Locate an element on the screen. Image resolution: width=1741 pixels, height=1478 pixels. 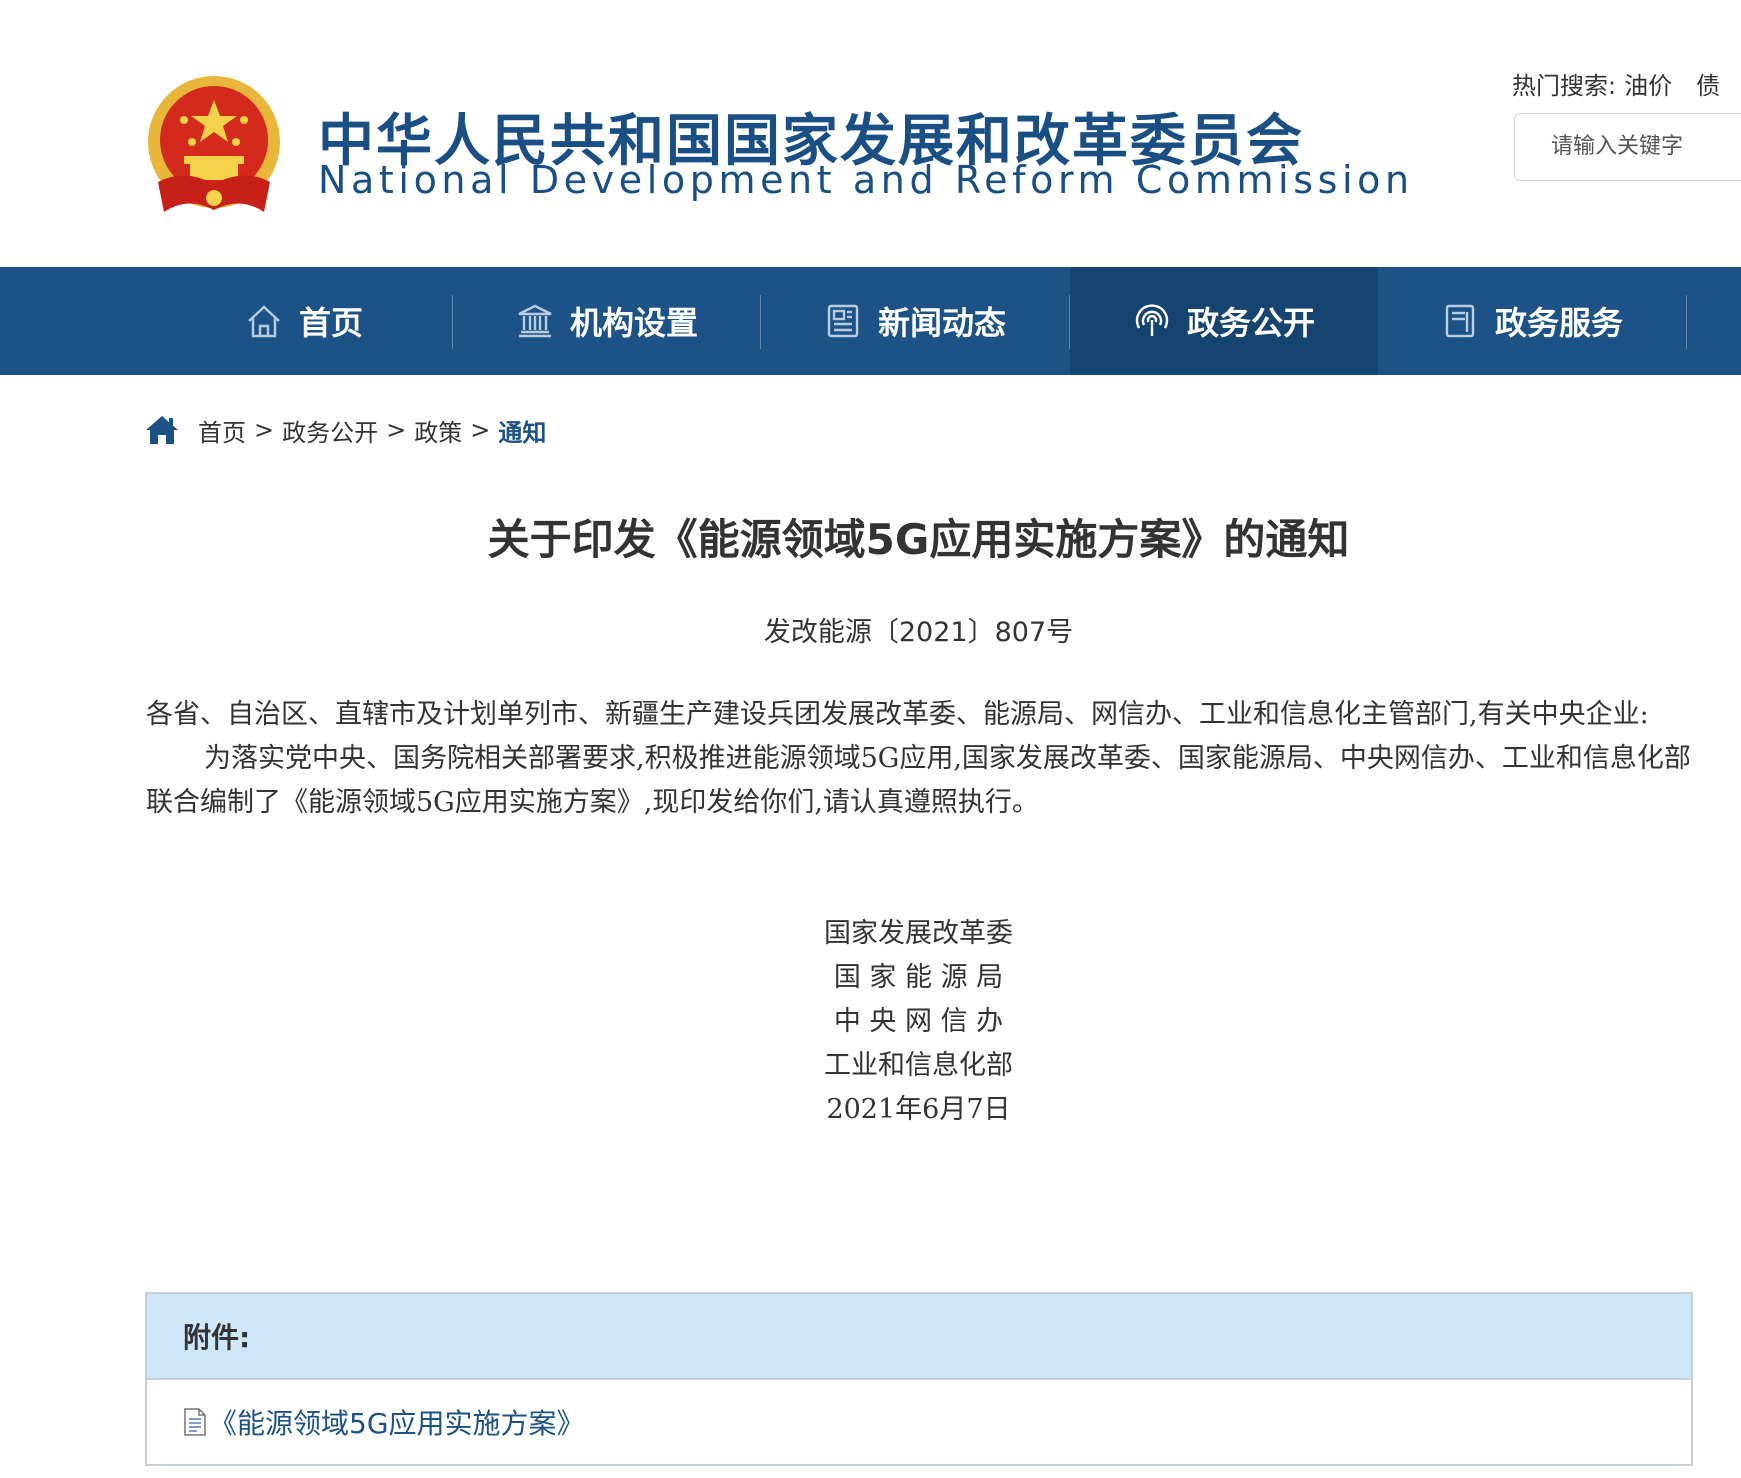
nav-label: 机构设置 is located at coordinates (633, 323).